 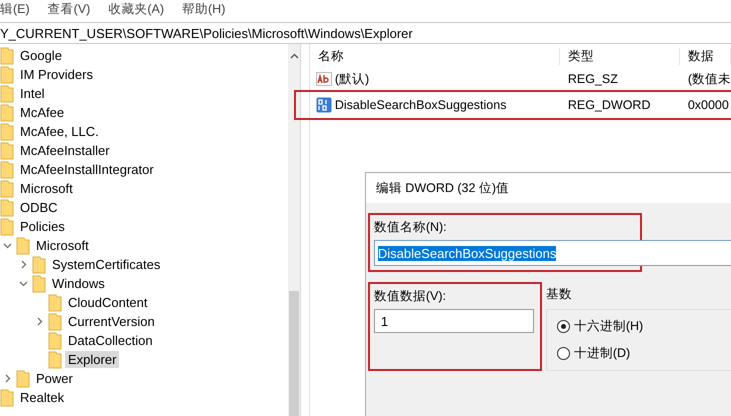 I want to click on radio-option: 十进制(D), so click(x=640, y=353).